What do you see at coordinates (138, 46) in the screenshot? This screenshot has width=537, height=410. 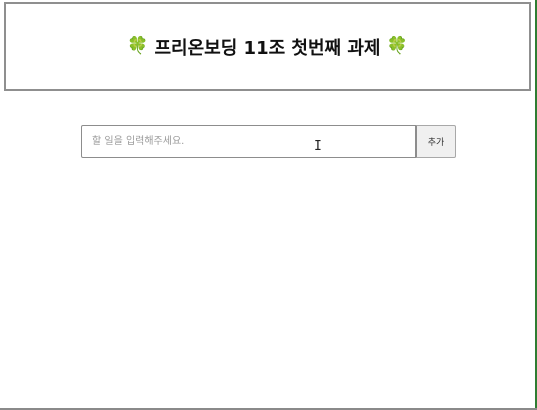 I see `clover-left-icon: 🍀` at bounding box center [138, 46].